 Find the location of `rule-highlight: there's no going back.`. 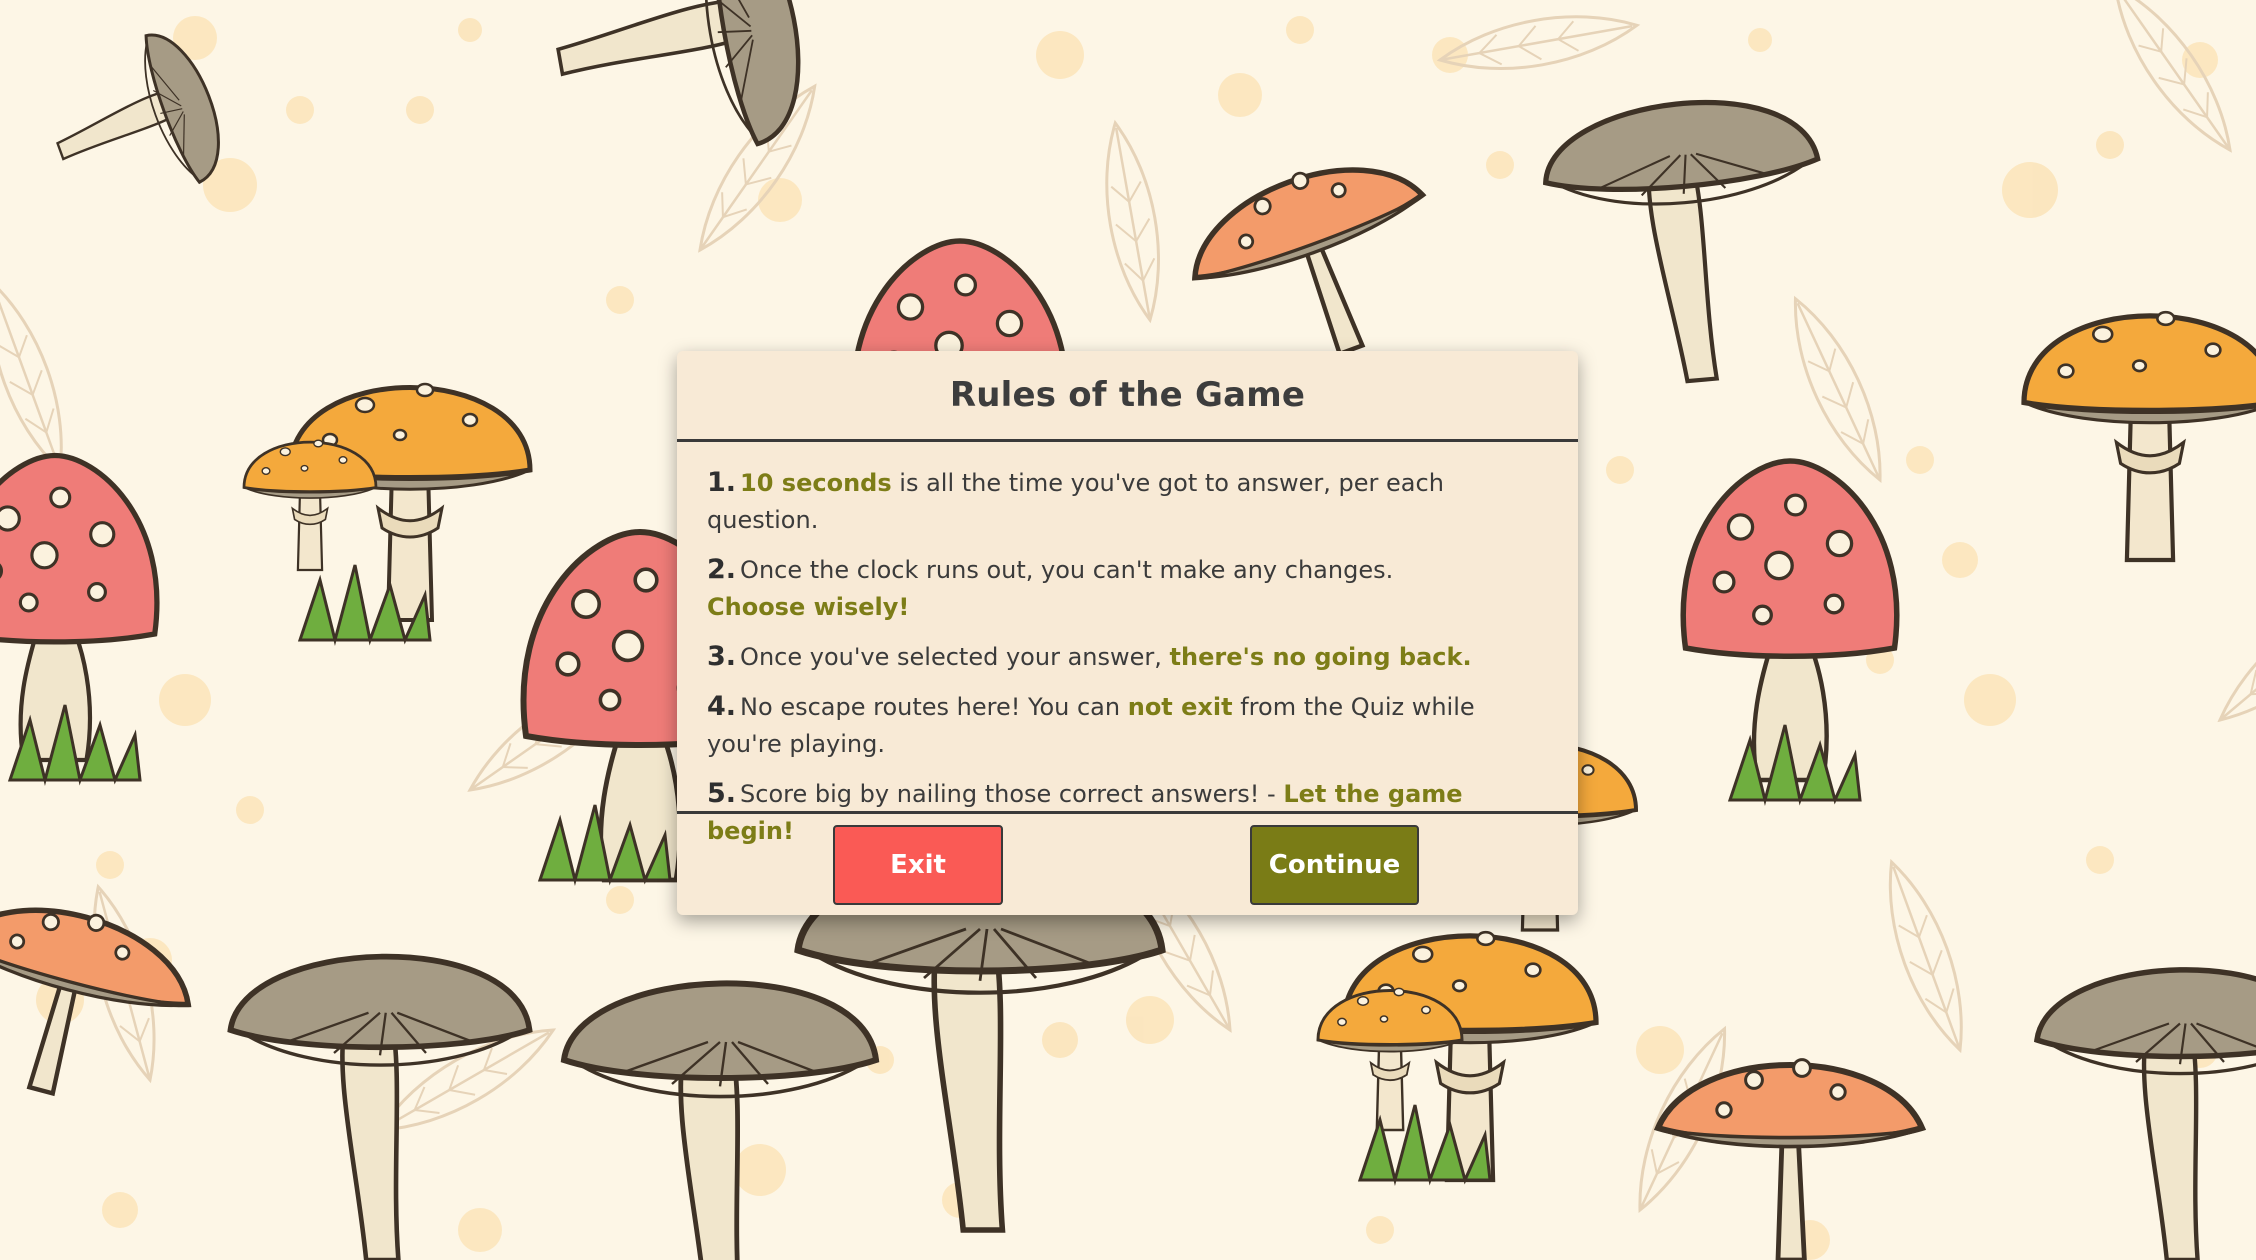

rule-highlight: there's no going back. is located at coordinates (1320, 657).